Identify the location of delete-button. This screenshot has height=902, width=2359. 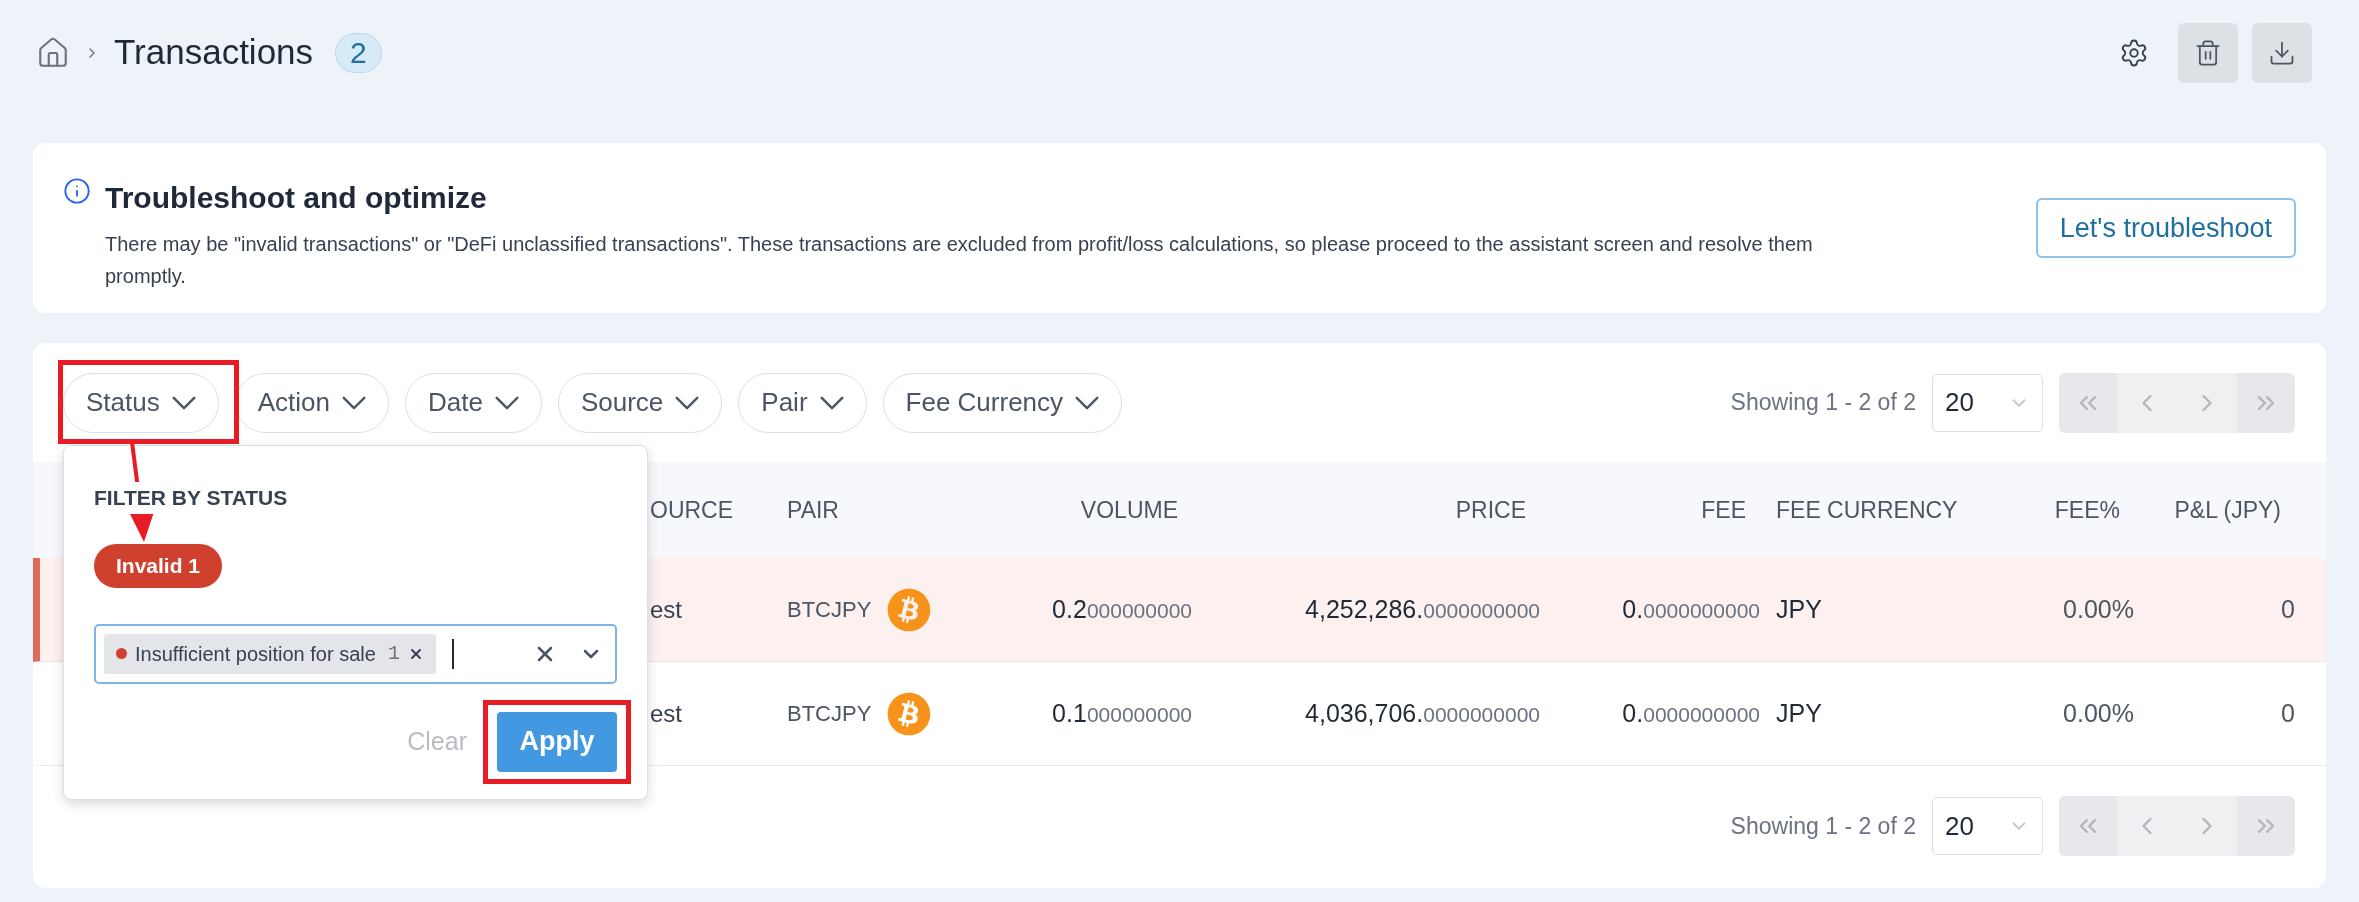
(2208, 52).